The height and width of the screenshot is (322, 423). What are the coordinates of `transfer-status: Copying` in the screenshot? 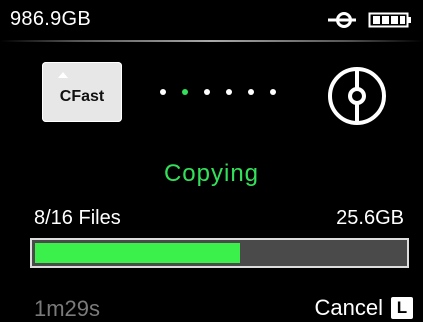 It's located at (211, 173).